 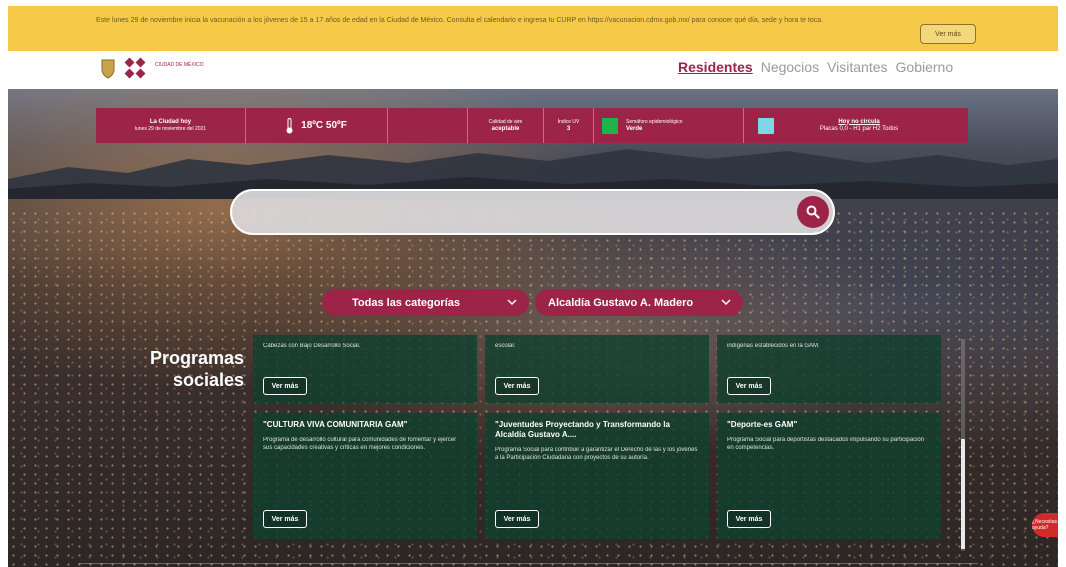 What do you see at coordinates (621, 302) in the screenshot?
I see `alcaldia-select-label: Alcaldía Gustavo A. Madero` at bounding box center [621, 302].